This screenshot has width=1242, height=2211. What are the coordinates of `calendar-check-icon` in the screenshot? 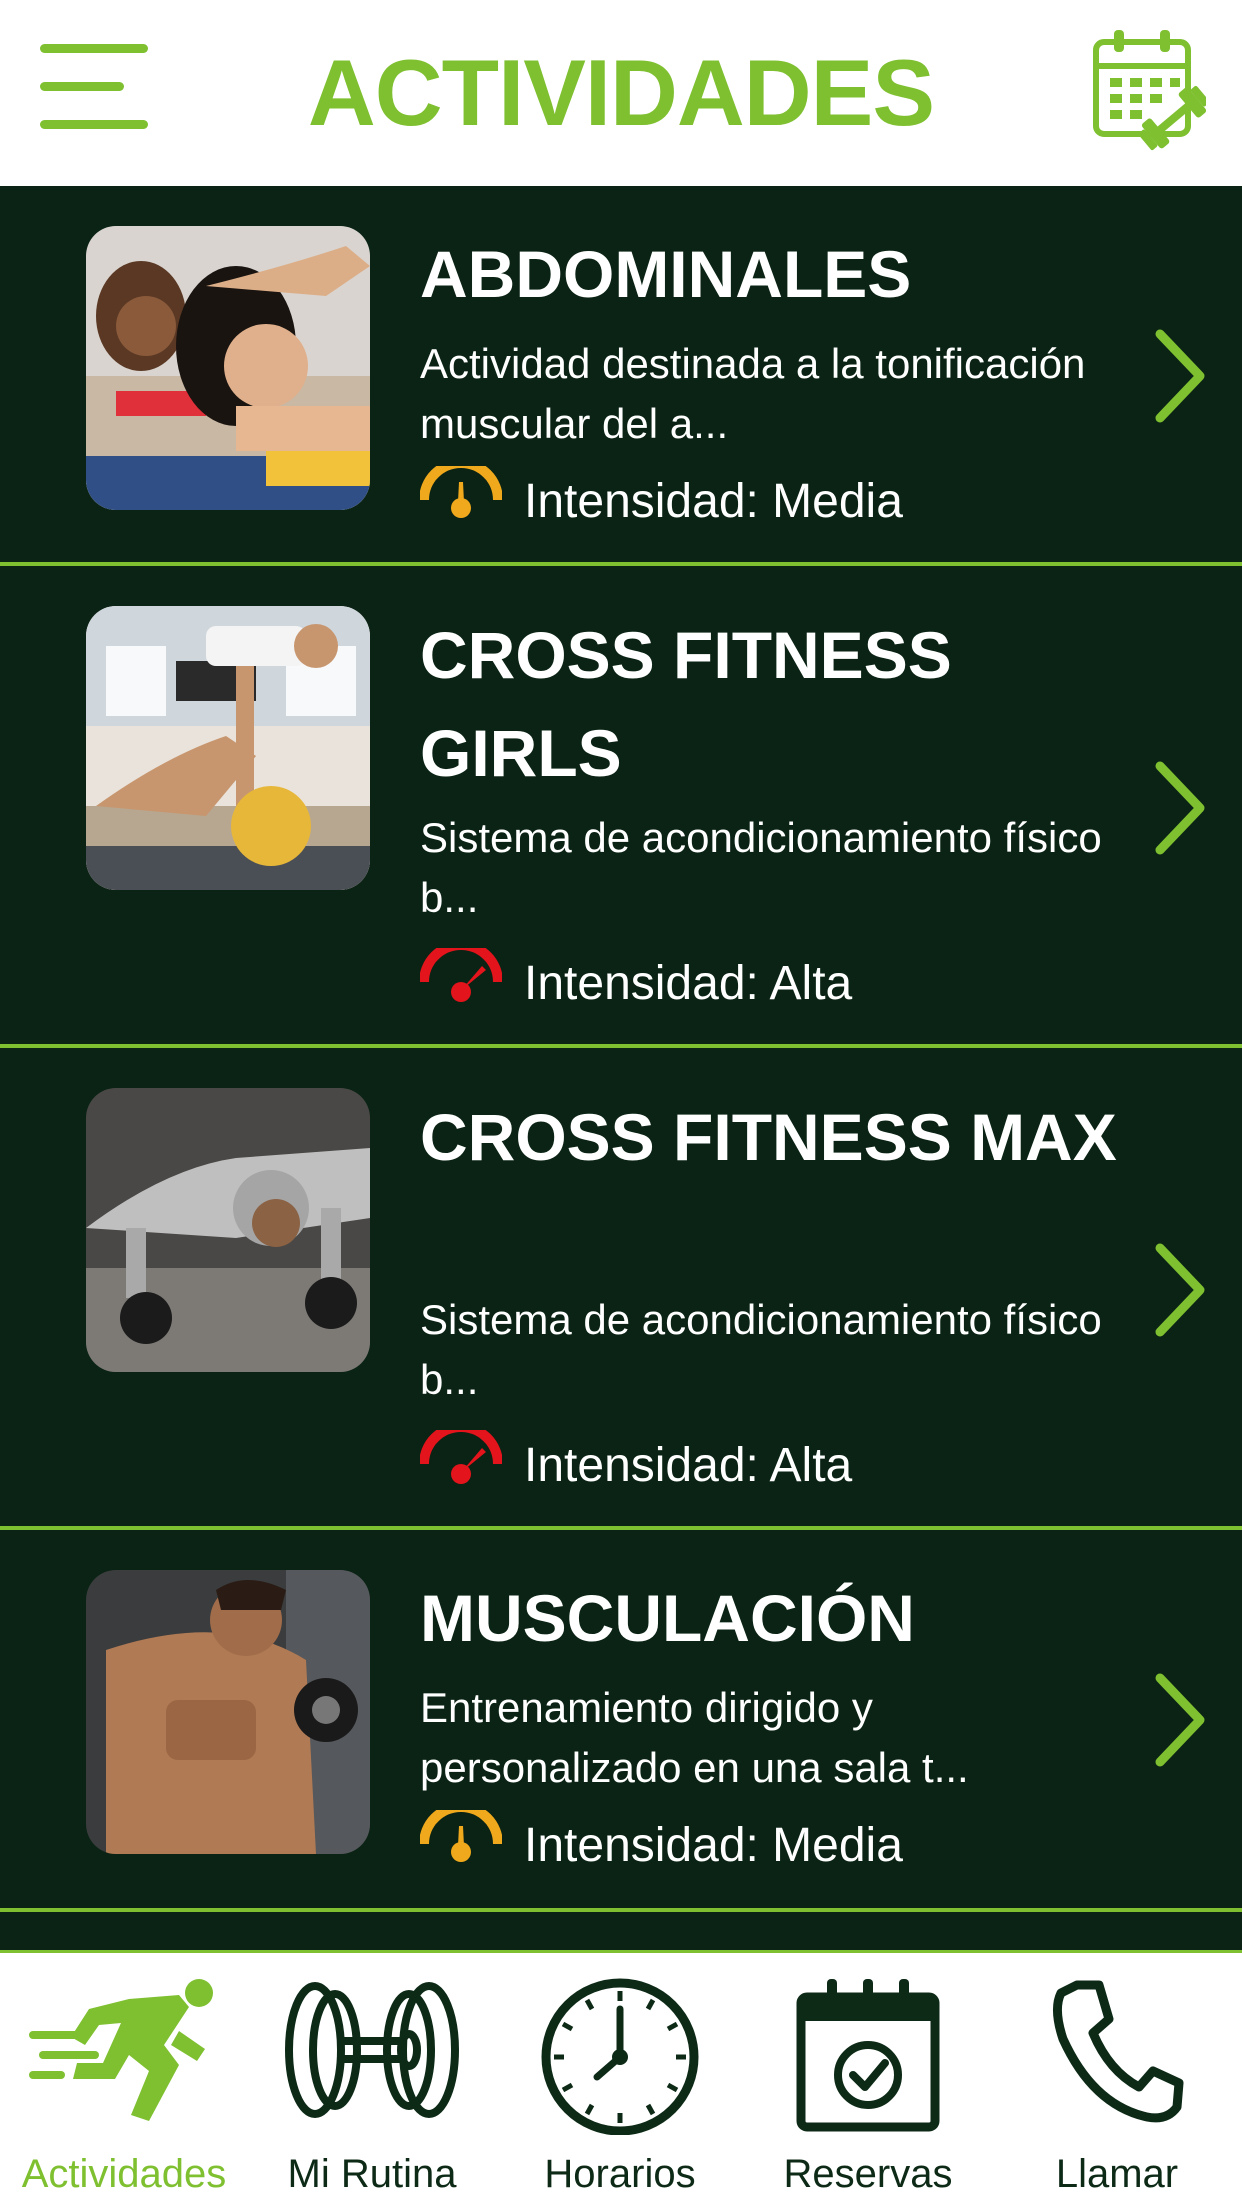 It's located at (868, 2055).